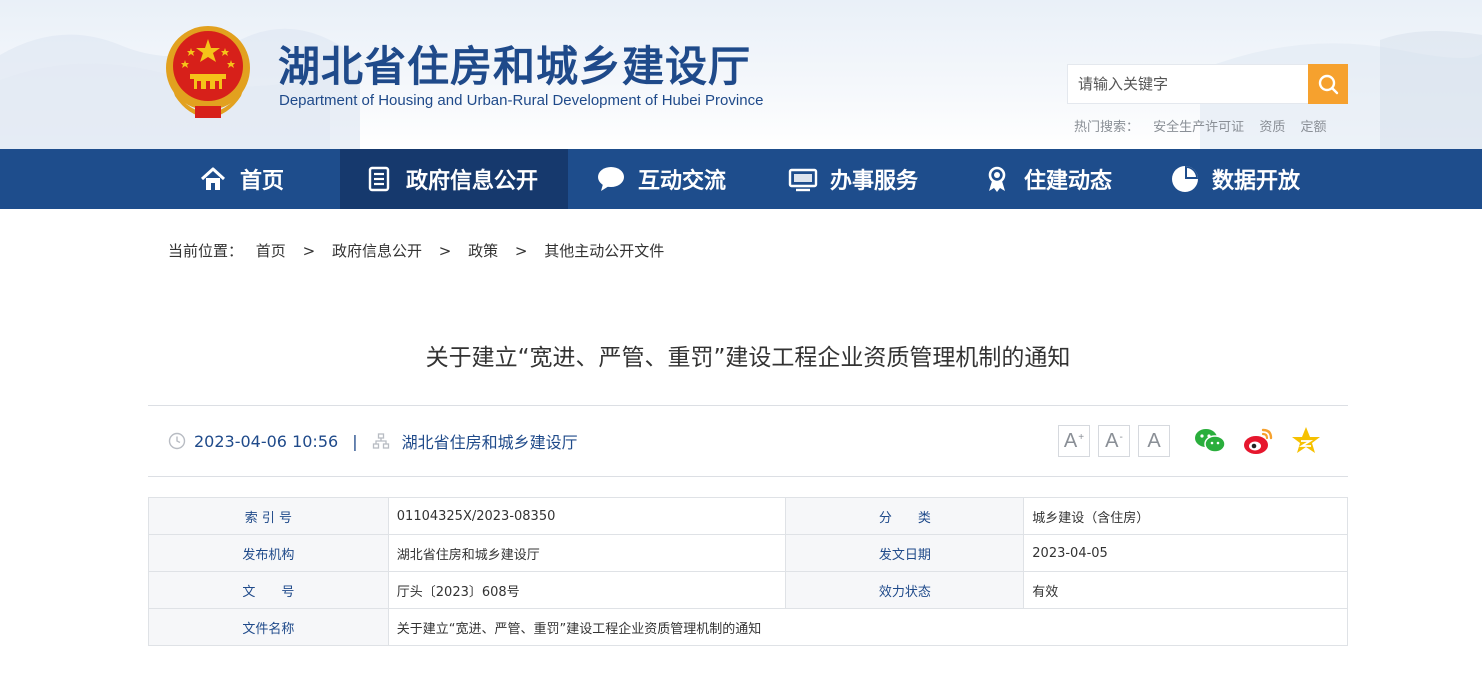 Image resolution: width=1482 pixels, height=683 pixels. Describe the element at coordinates (611, 179) in the screenshot. I see `chat-bubble-icon` at that location.